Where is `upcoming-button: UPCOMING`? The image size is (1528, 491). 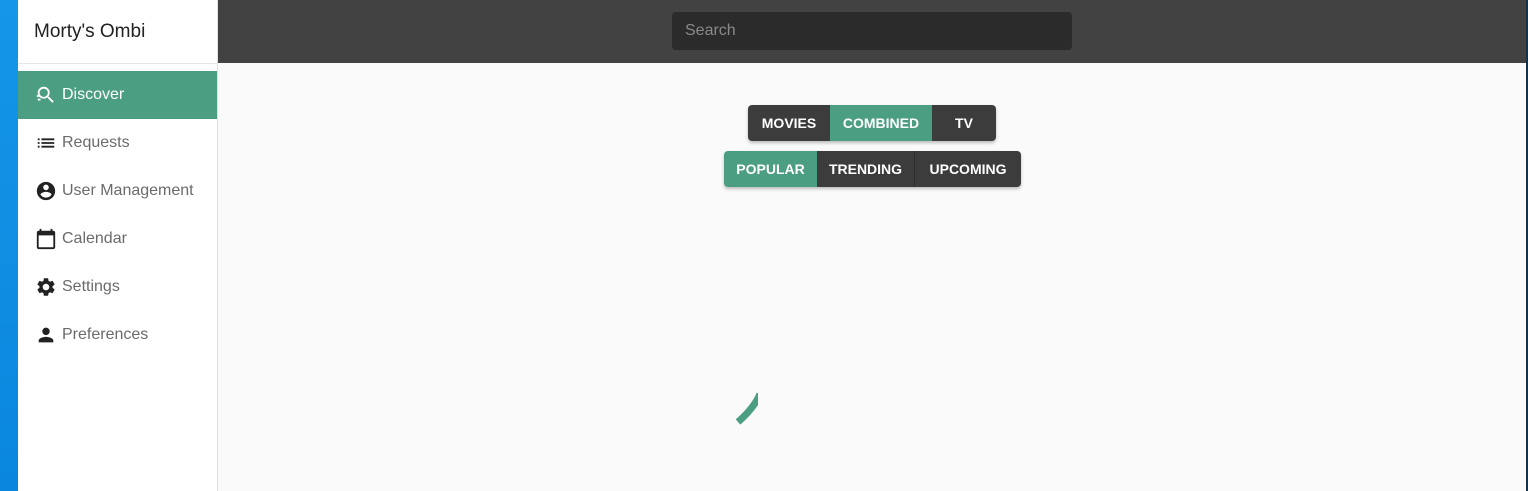 upcoming-button: UPCOMING is located at coordinates (968, 169).